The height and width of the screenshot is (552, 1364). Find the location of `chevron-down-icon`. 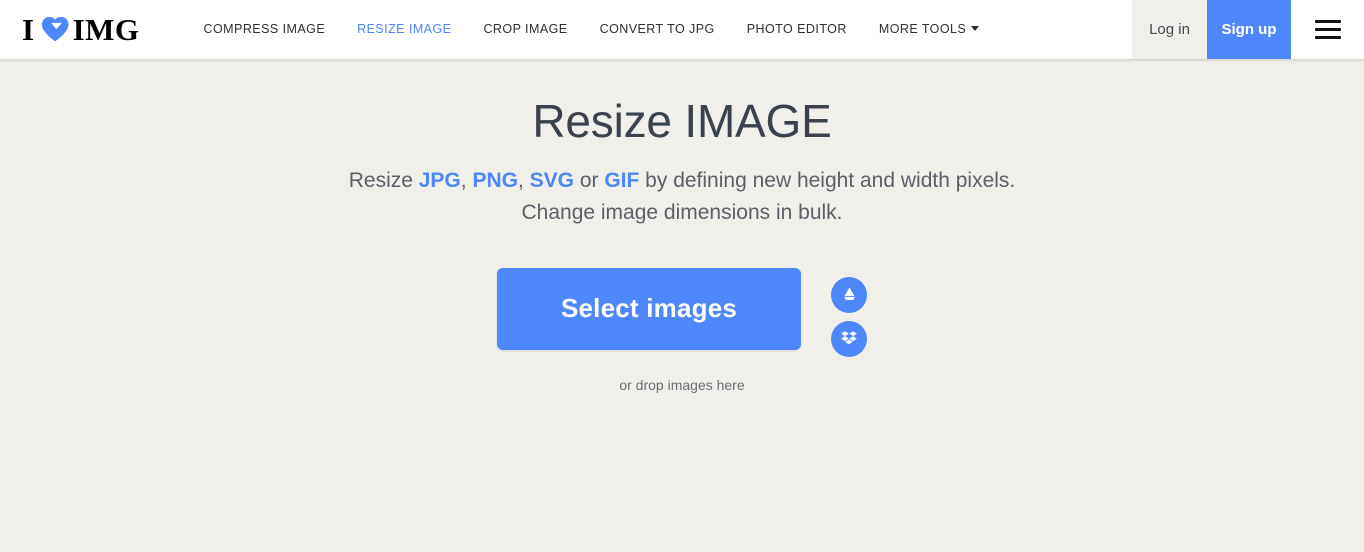

chevron-down-icon is located at coordinates (975, 29).